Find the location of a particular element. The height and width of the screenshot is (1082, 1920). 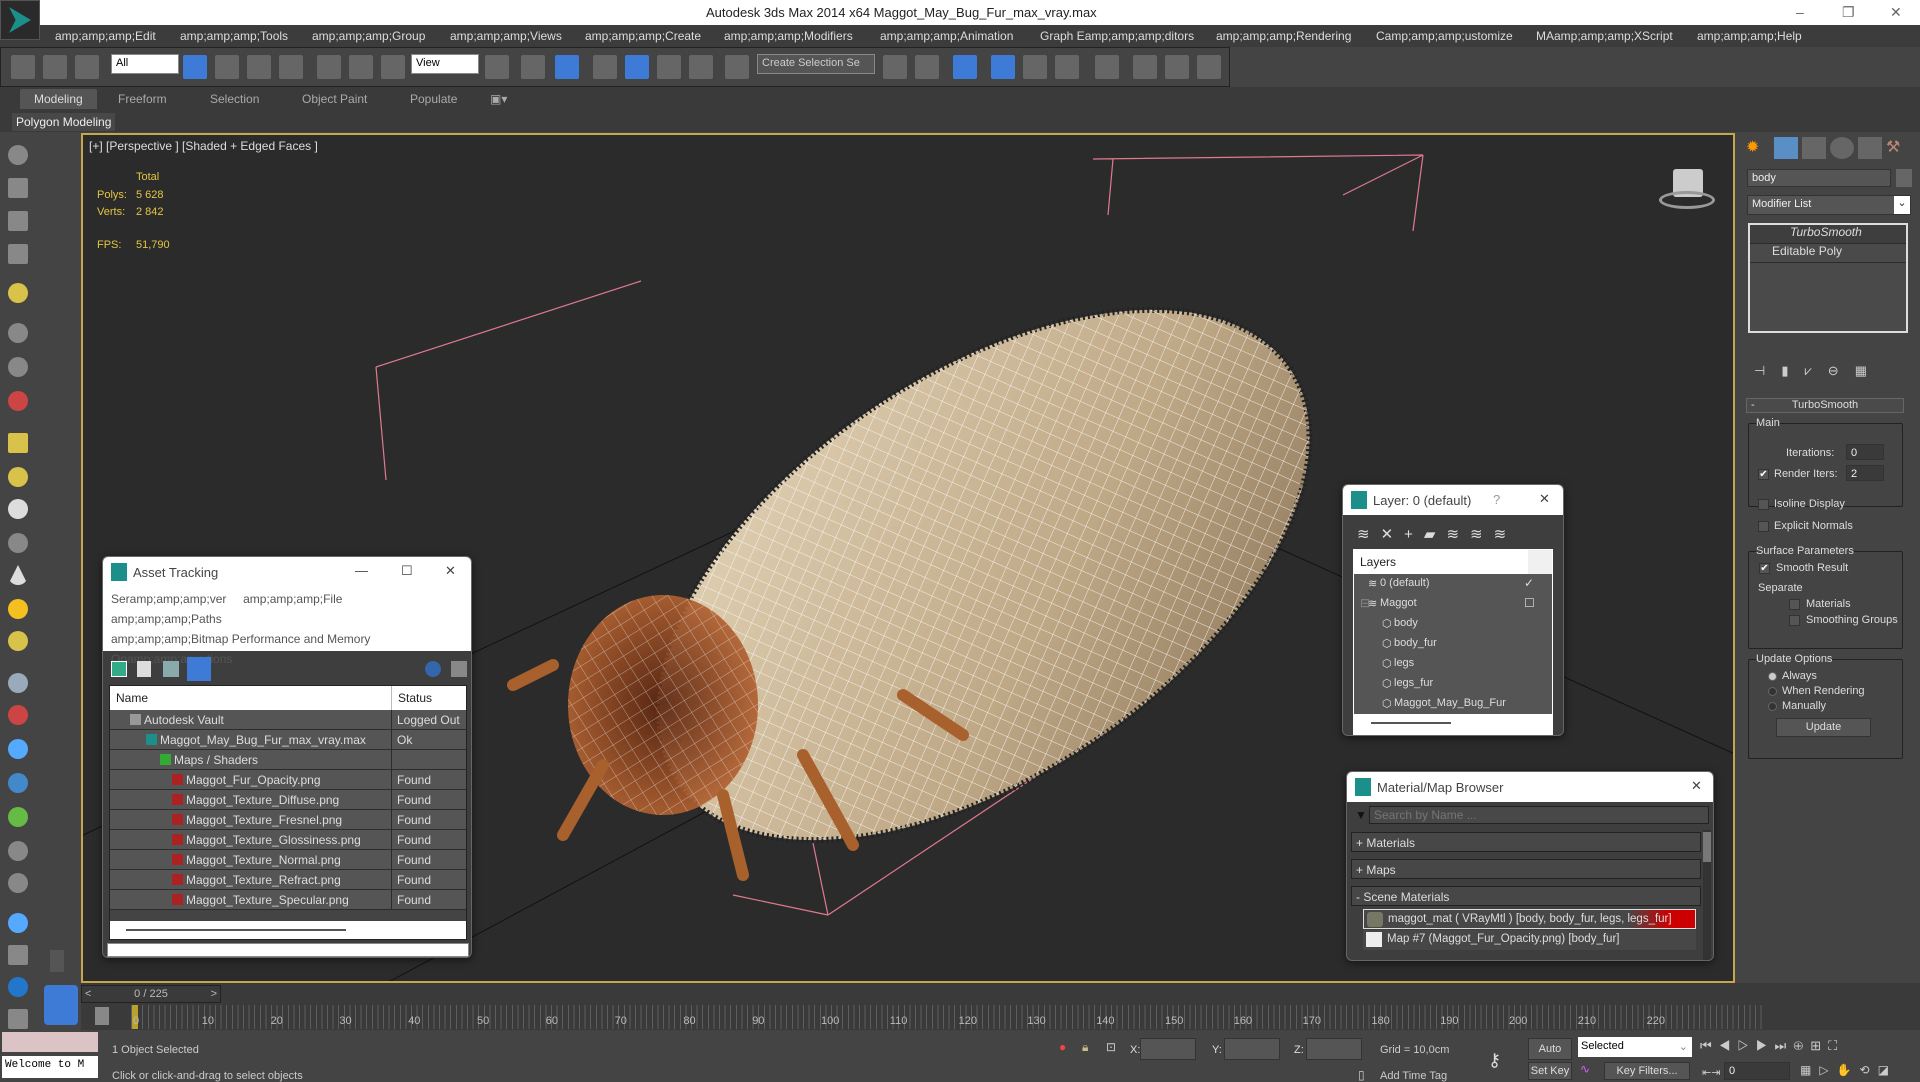

helper-icon is located at coordinates (18, 367).